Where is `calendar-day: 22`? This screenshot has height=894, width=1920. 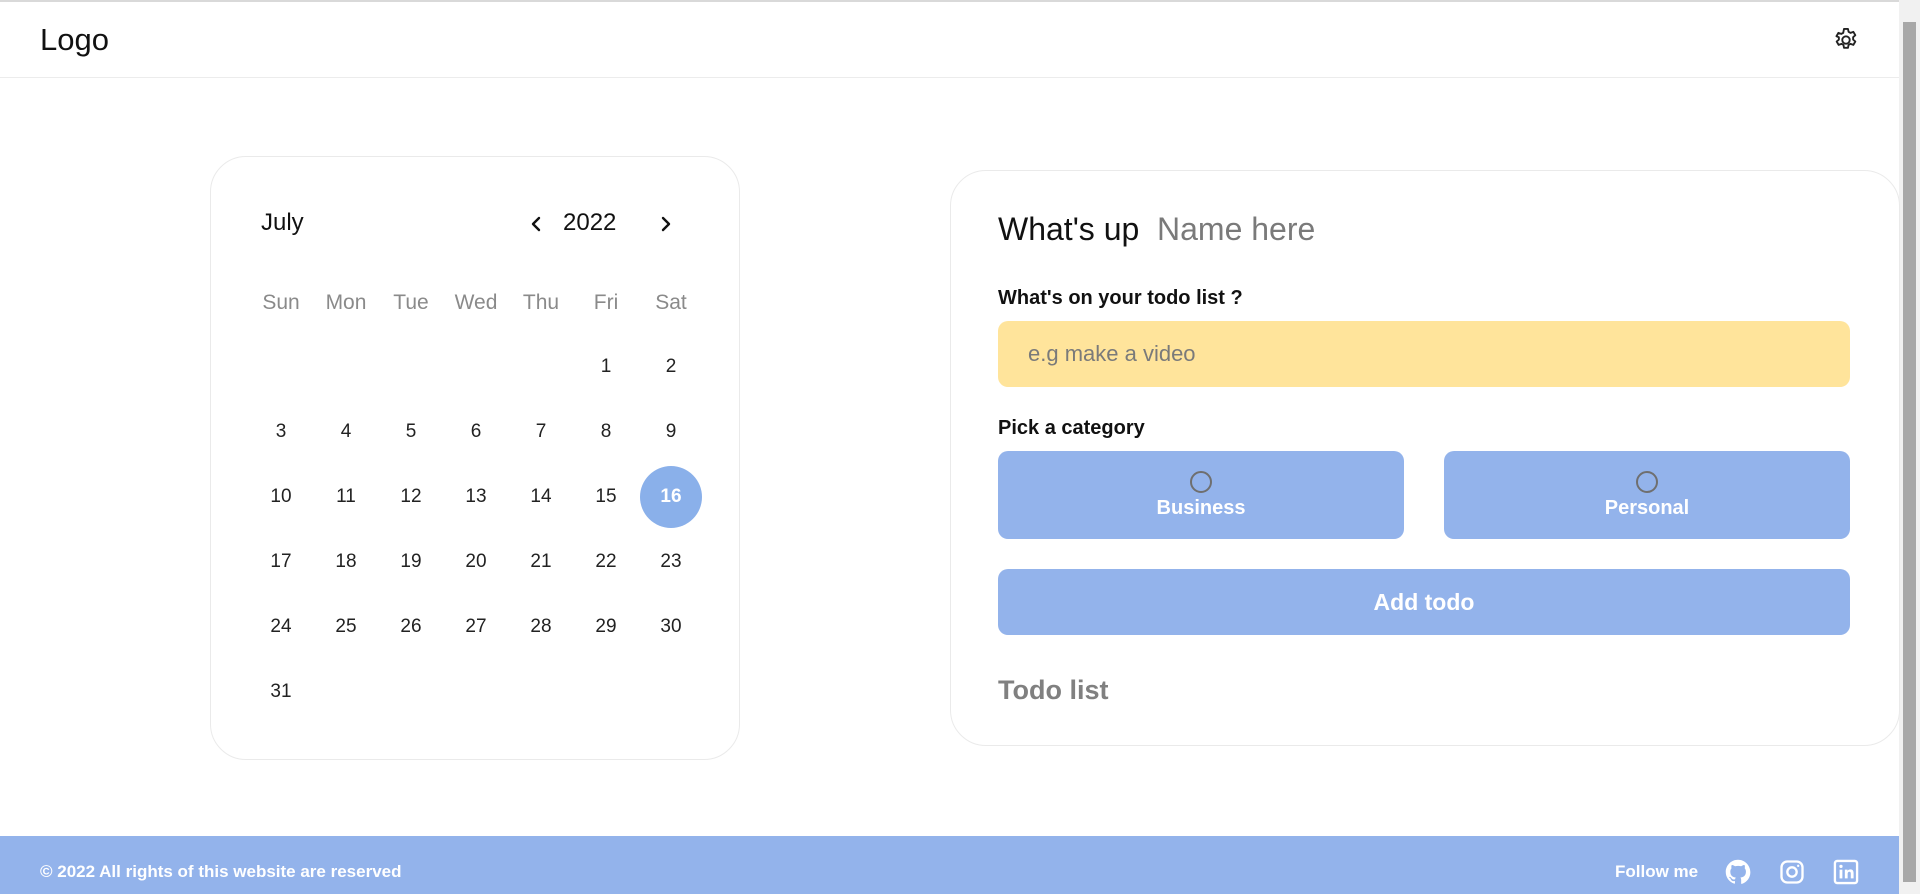 calendar-day: 22 is located at coordinates (606, 562).